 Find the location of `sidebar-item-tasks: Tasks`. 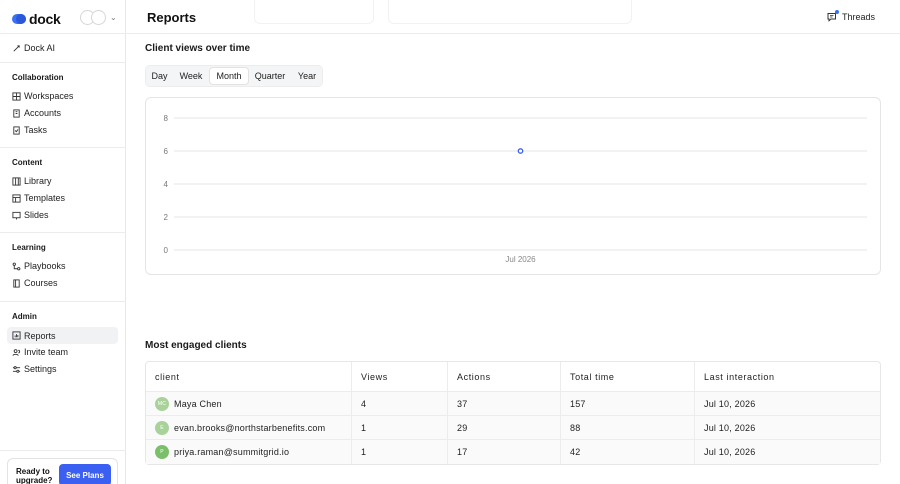

sidebar-item-tasks: Tasks is located at coordinates (29, 130).